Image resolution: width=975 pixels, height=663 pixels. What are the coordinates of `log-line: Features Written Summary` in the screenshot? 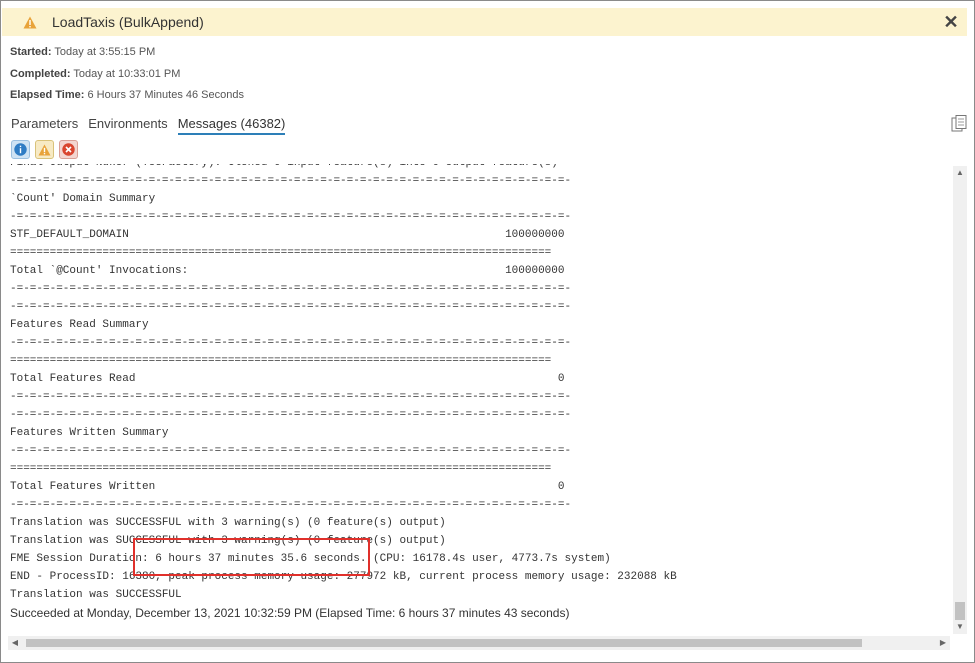 It's located at (89, 433).